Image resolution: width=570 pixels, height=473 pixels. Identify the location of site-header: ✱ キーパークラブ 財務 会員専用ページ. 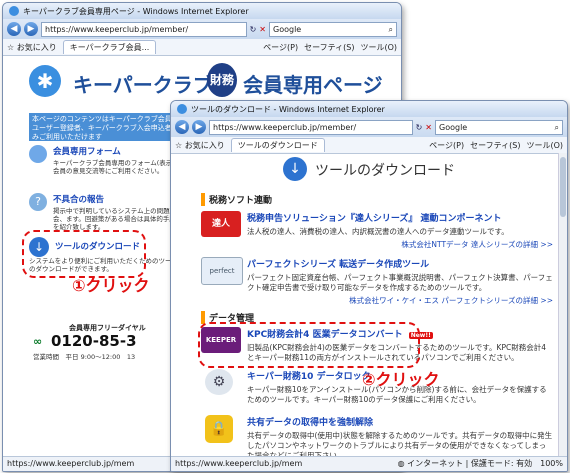
(205, 83).